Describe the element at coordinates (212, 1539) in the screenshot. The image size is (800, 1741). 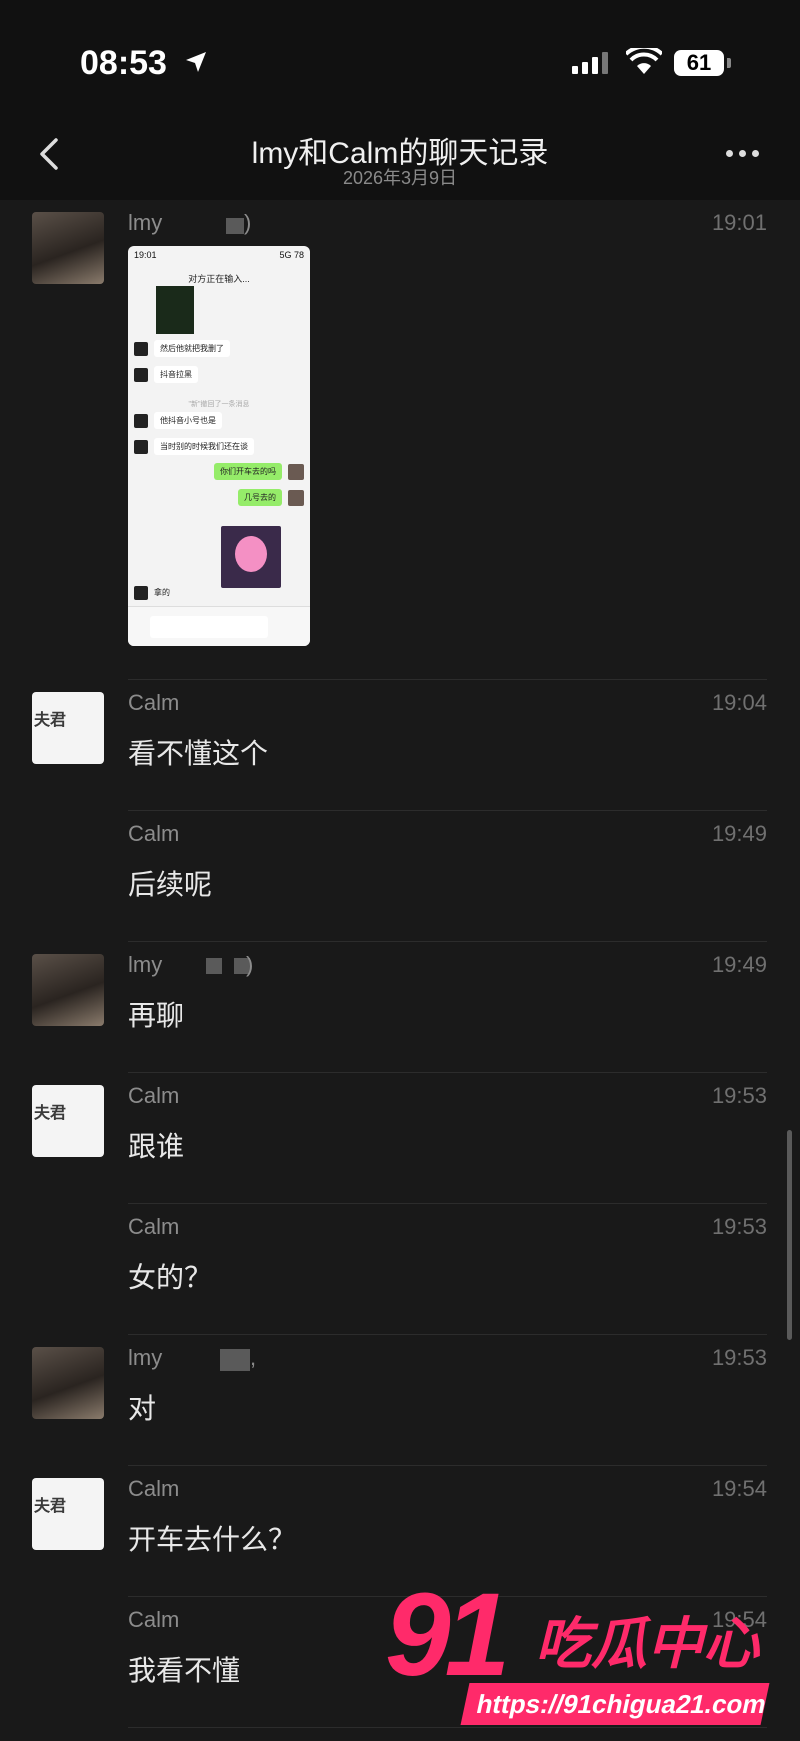
I see `message-text: 开车去什么？` at that location.